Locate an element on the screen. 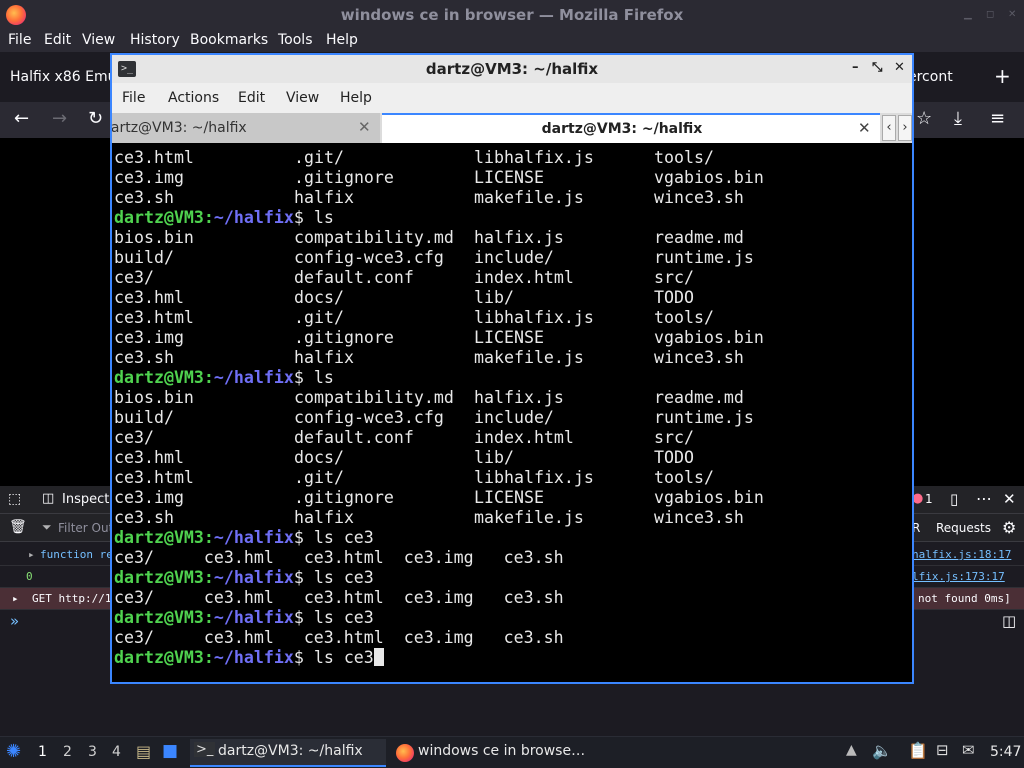 This screenshot has width=1024, height=768. maximize-icon: ◻ is located at coordinates (990, 14).